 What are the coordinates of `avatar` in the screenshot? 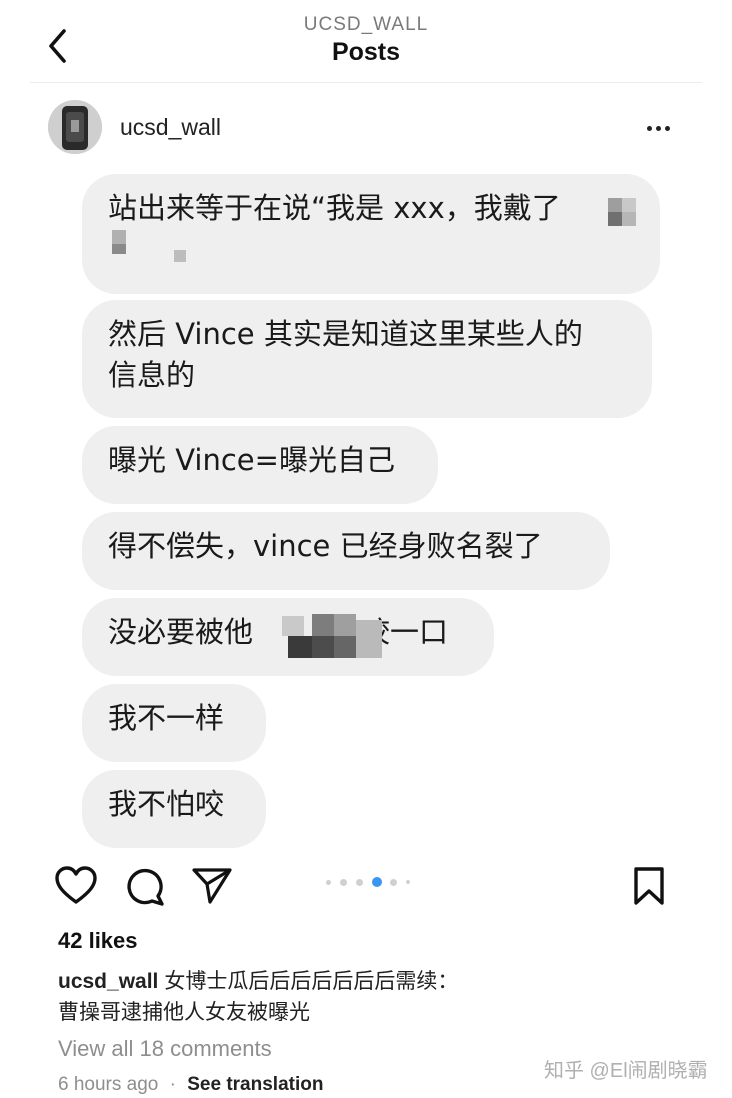 It's located at (75, 127).